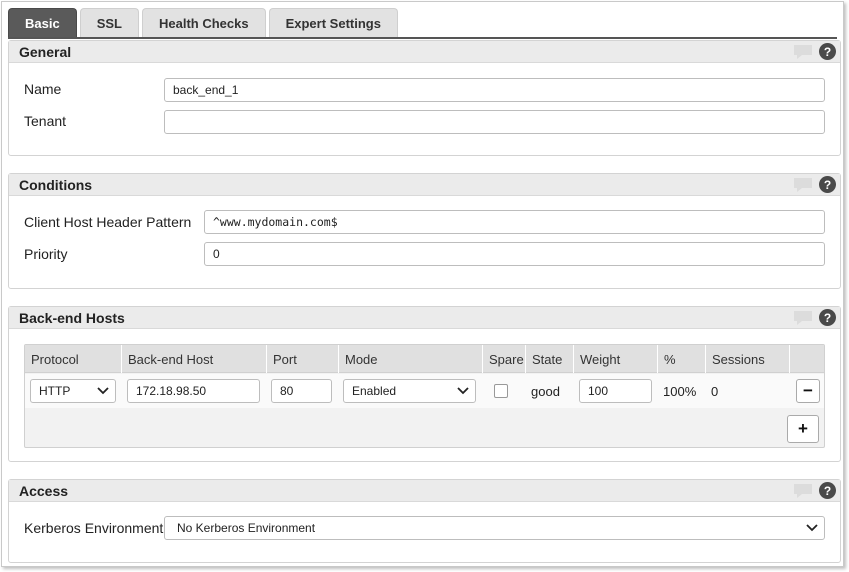 This screenshot has width=849, height=572. Describe the element at coordinates (43, 89) in the screenshot. I see `name-label: Name` at that location.